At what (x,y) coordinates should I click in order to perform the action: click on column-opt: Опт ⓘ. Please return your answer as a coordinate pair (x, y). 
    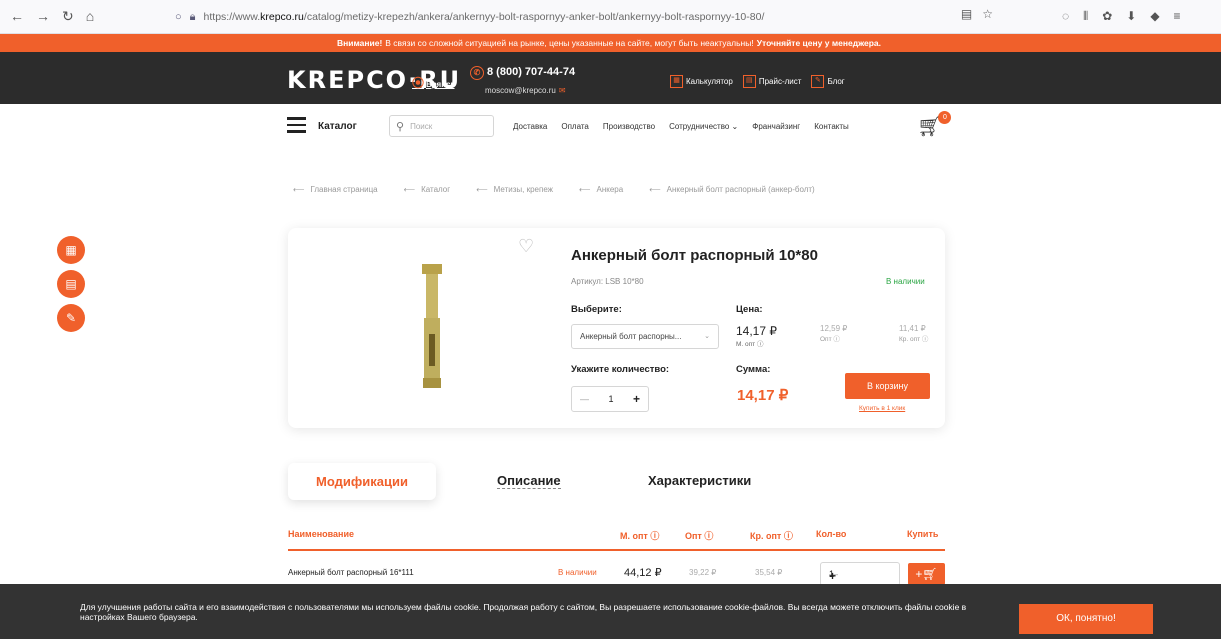
    Looking at the image, I should click on (699, 536).